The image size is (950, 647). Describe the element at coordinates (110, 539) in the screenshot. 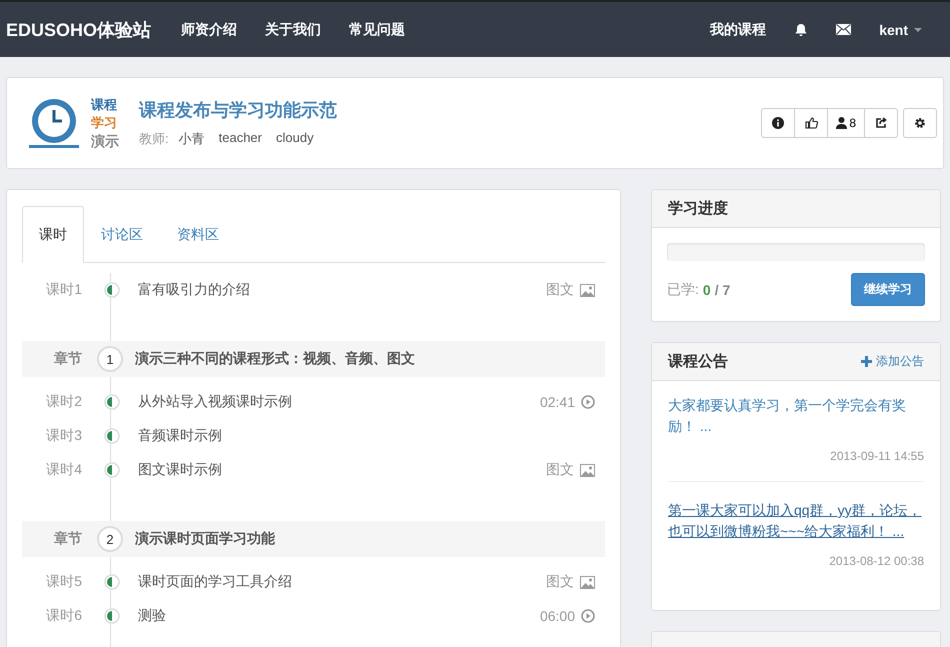

I see `chapter-index: 2` at that location.